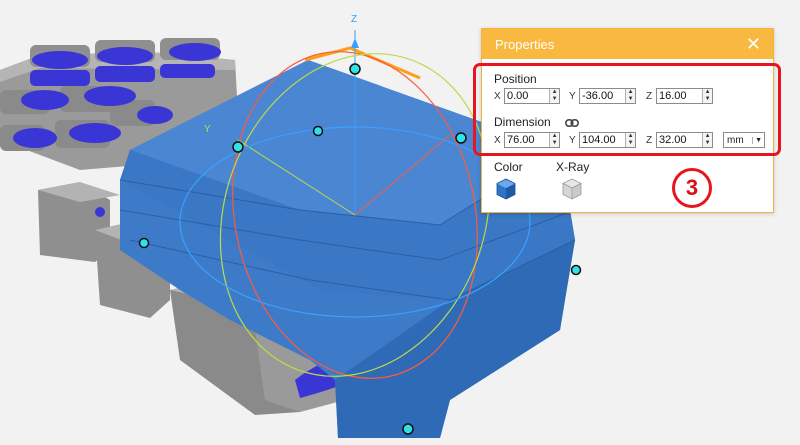 The image size is (800, 445). What do you see at coordinates (508, 167) in the screenshot?
I see `color-label: Color` at bounding box center [508, 167].